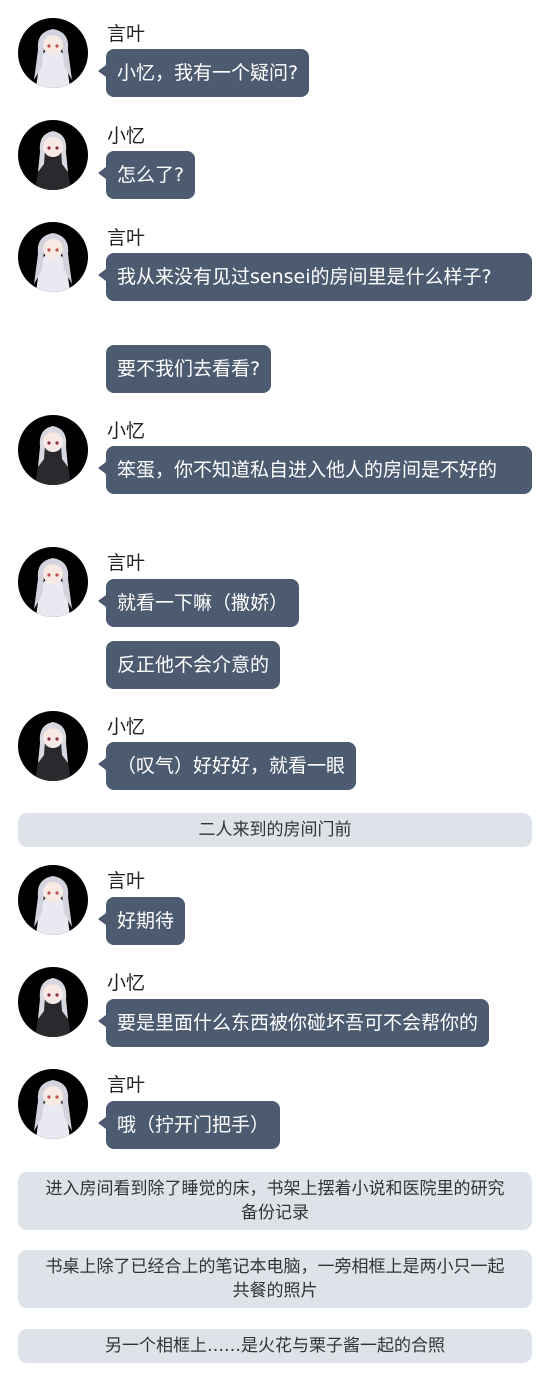 Image resolution: width=550 pixels, height=1381 pixels. Describe the element at coordinates (198, 603) in the screenshot. I see `chat-bubble: 就看一下嘛（撒娇）` at that location.